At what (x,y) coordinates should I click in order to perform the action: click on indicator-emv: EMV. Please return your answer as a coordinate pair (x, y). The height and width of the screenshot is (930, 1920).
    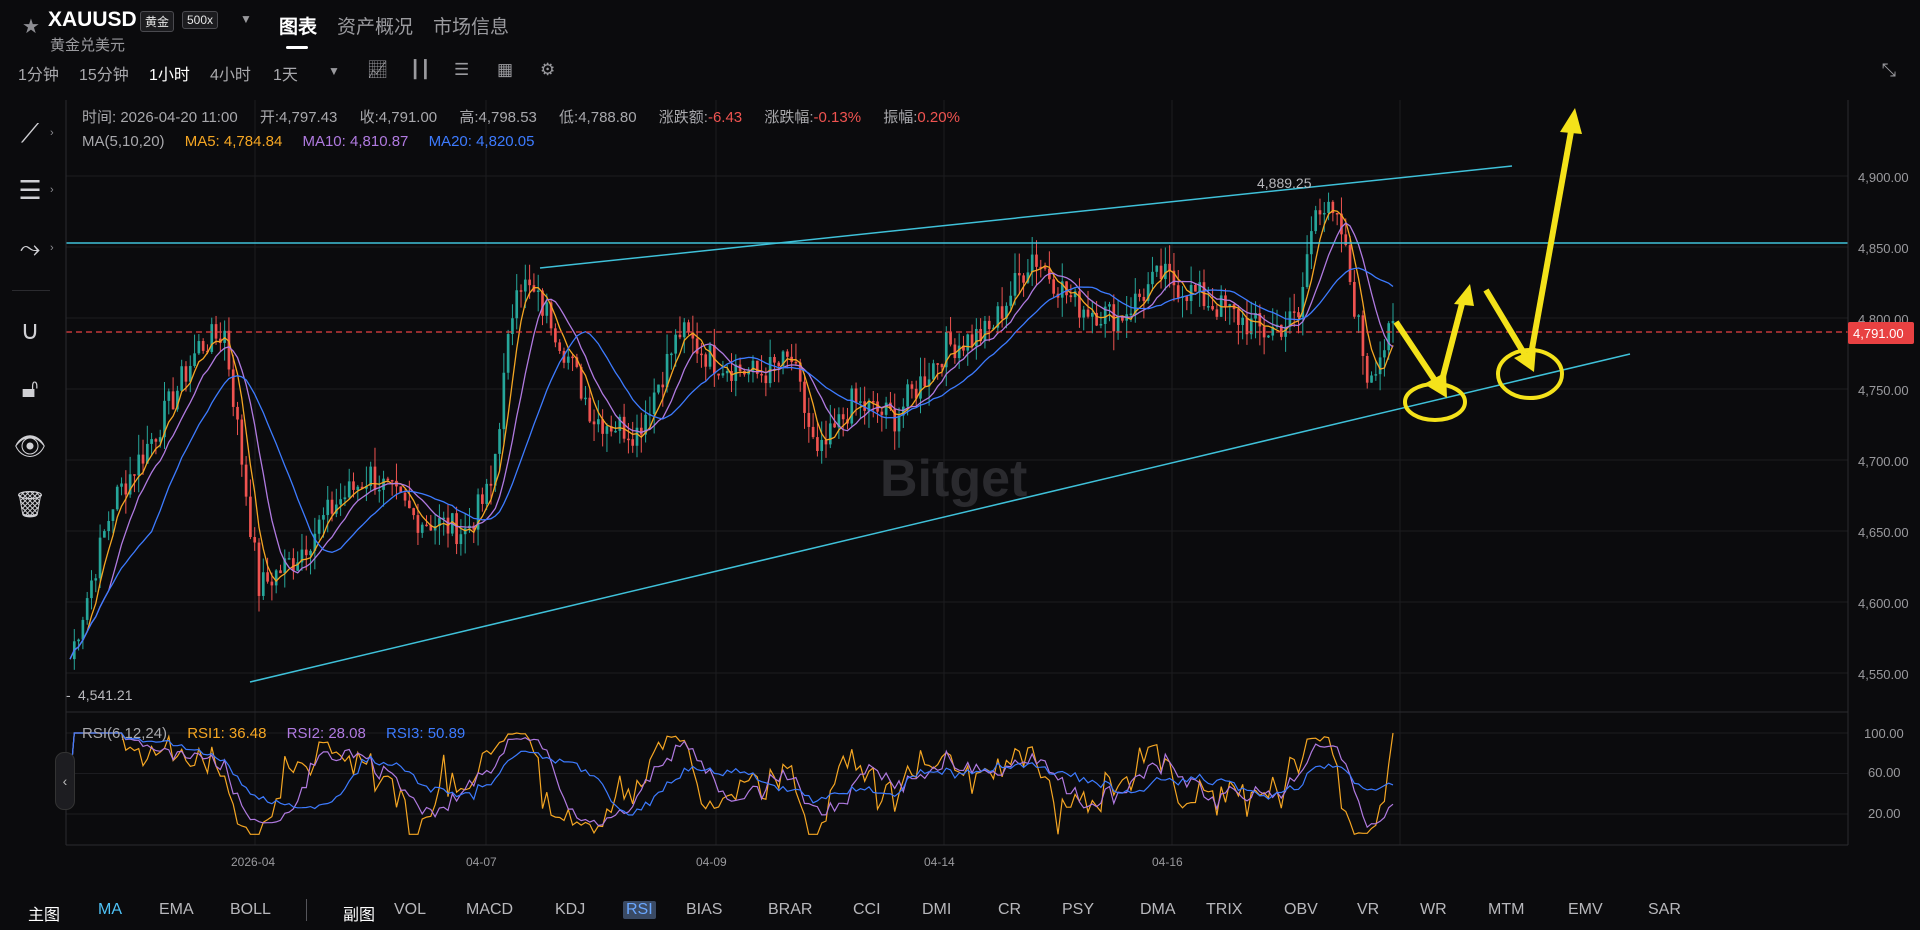
    Looking at the image, I should click on (1585, 910).